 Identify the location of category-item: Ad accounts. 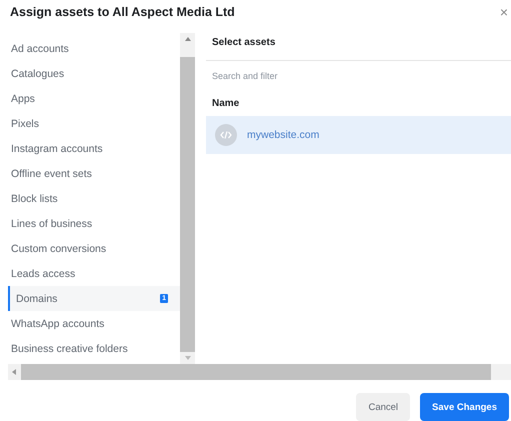
(94, 49).